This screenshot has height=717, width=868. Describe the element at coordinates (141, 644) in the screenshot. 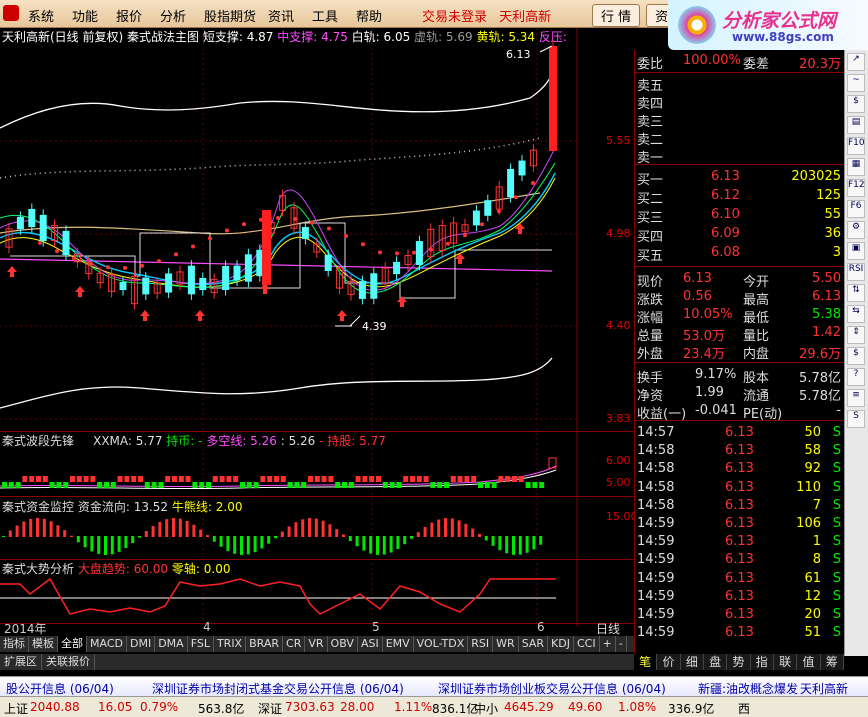

I see `tab-dmi: DMI` at that location.